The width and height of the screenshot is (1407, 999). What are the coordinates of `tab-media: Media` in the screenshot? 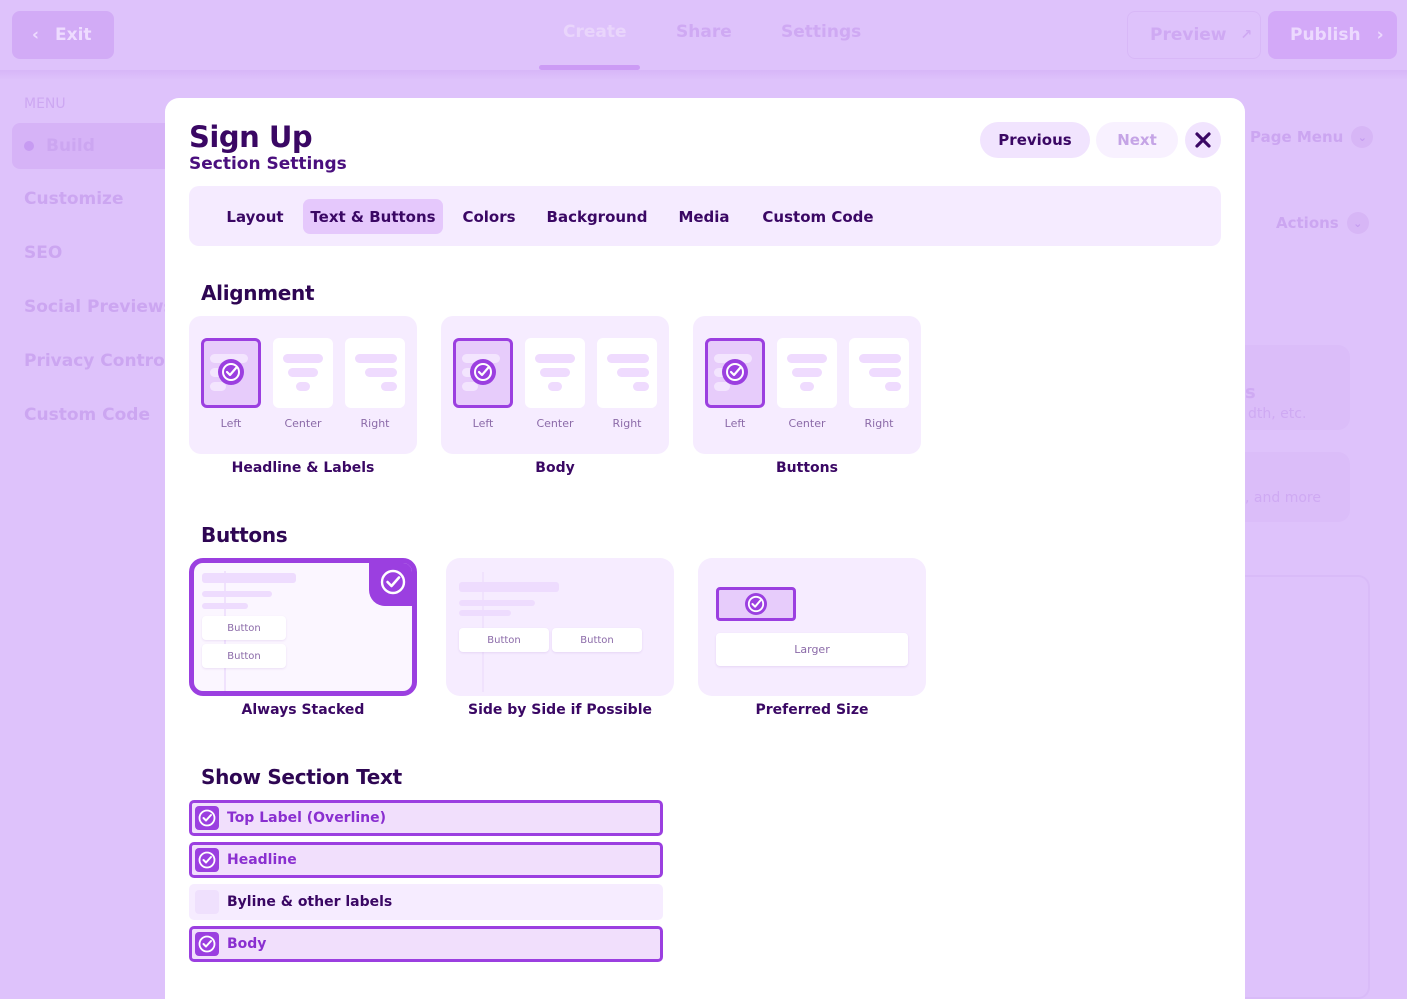 It's located at (704, 216).